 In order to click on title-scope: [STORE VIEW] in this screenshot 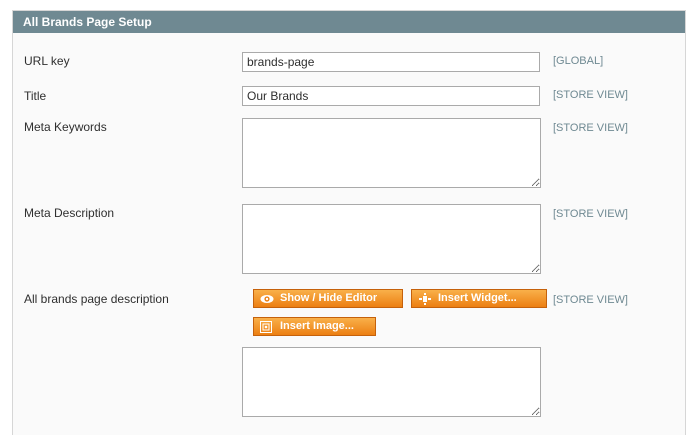, I will do `click(590, 95)`.